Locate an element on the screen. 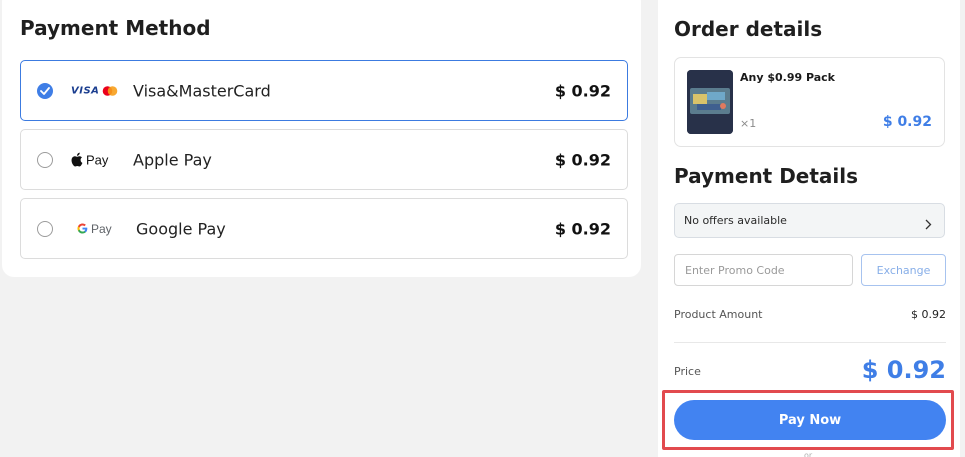 This screenshot has height=457, width=965. pay-now-button: Pay Now is located at coordinates (810, 420).